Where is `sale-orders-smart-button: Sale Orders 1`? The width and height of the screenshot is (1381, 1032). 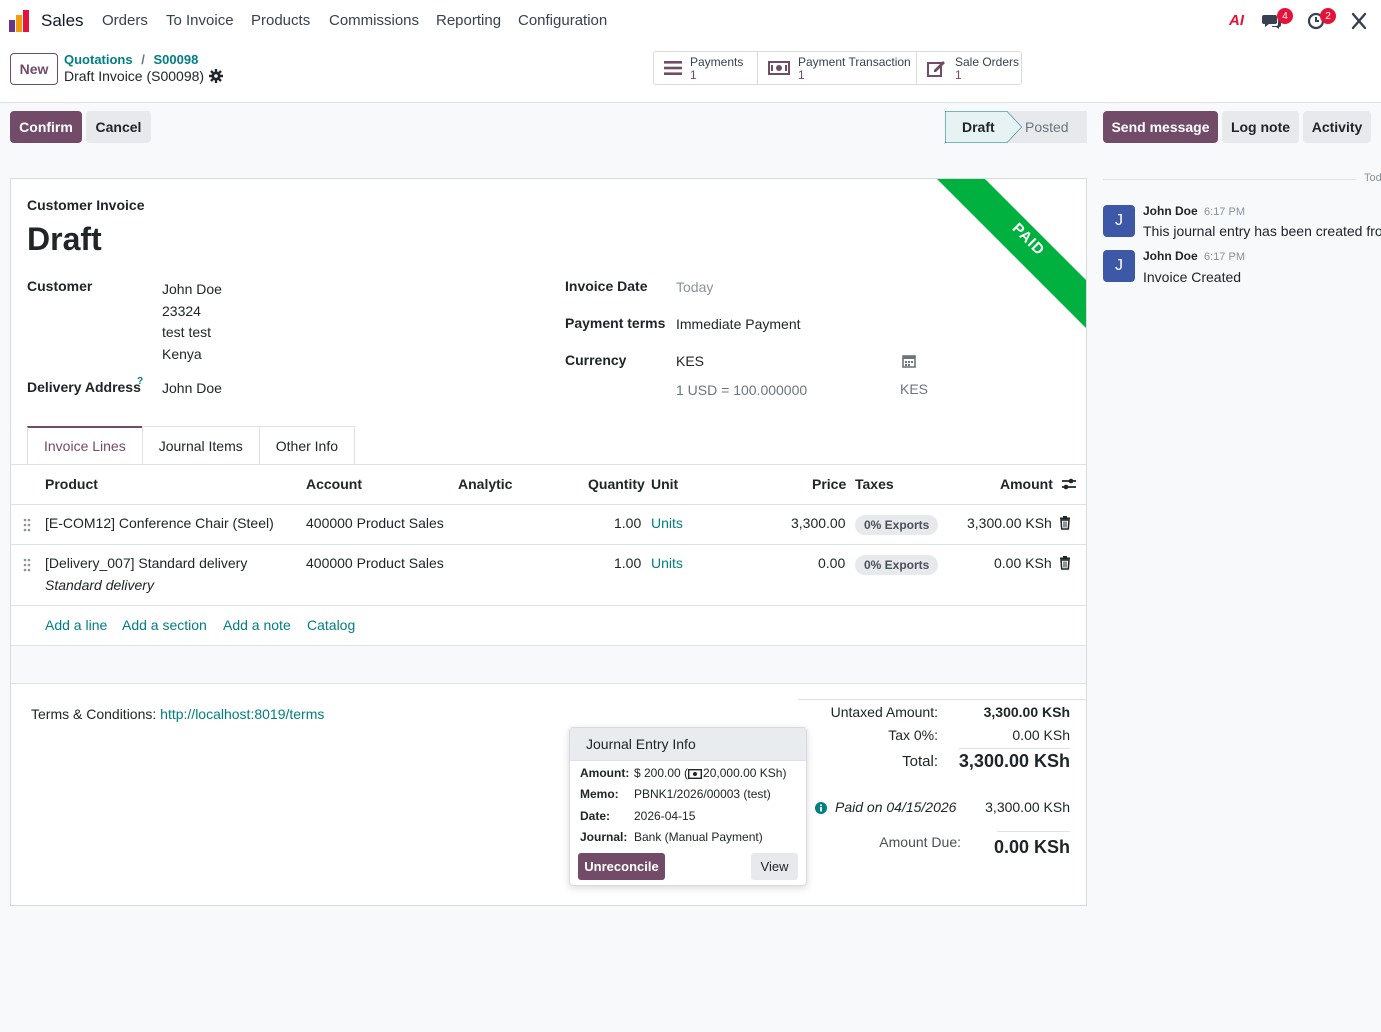 sale-orders-smart-button: Sale Orders 1 is located at coordinates (969, 68).